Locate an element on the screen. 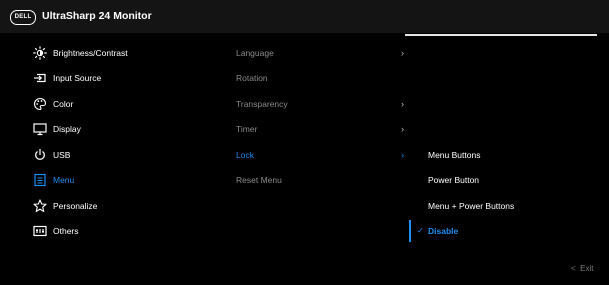 Image resolution: width=609 pixels, height=285 pixels. menu-item-label: Color is located at coordinates (63, 104).